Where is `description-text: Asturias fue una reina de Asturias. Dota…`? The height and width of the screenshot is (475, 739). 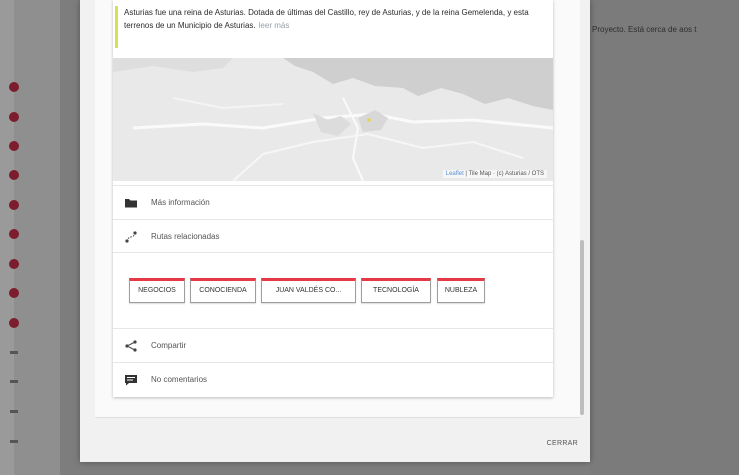 description-text: Asturias fue una reina de Asturias. Dota… is located at coordinates (326, 19).